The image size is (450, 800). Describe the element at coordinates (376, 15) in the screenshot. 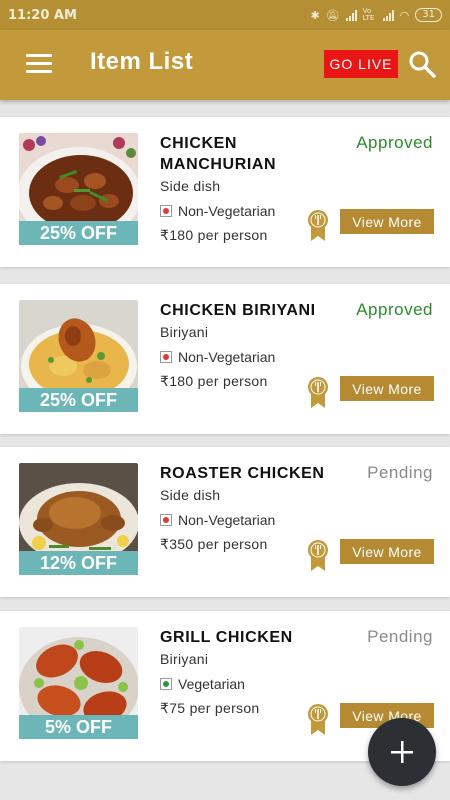

I see `status-icons: ✱ 🔕︎ Vo LTE ◠ 31` at that location.